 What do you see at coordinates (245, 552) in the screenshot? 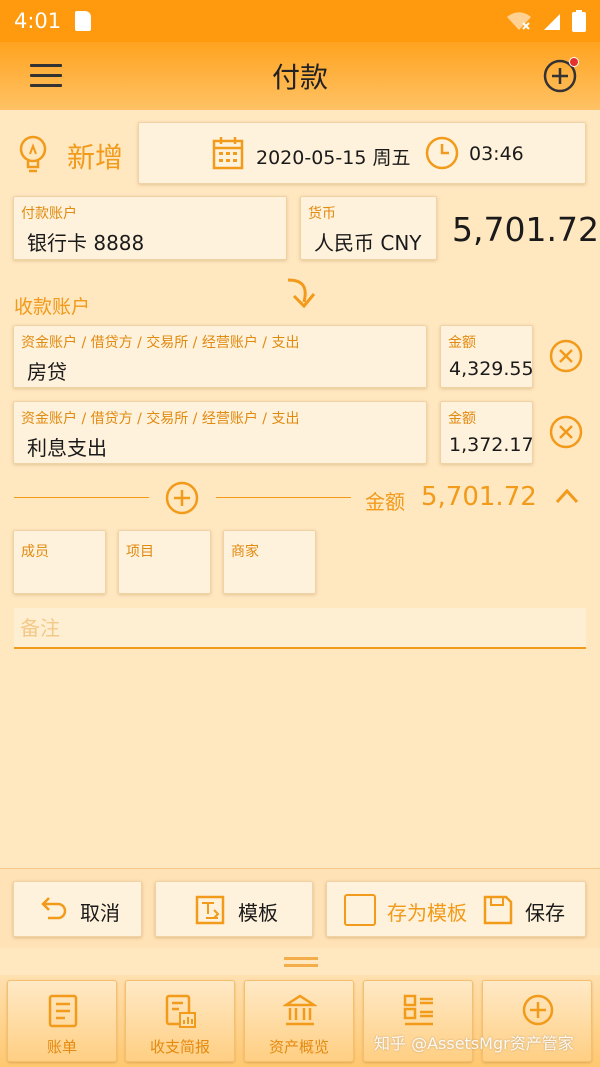
I see `merchant-label: 商家` at bounding box center [245, 552].